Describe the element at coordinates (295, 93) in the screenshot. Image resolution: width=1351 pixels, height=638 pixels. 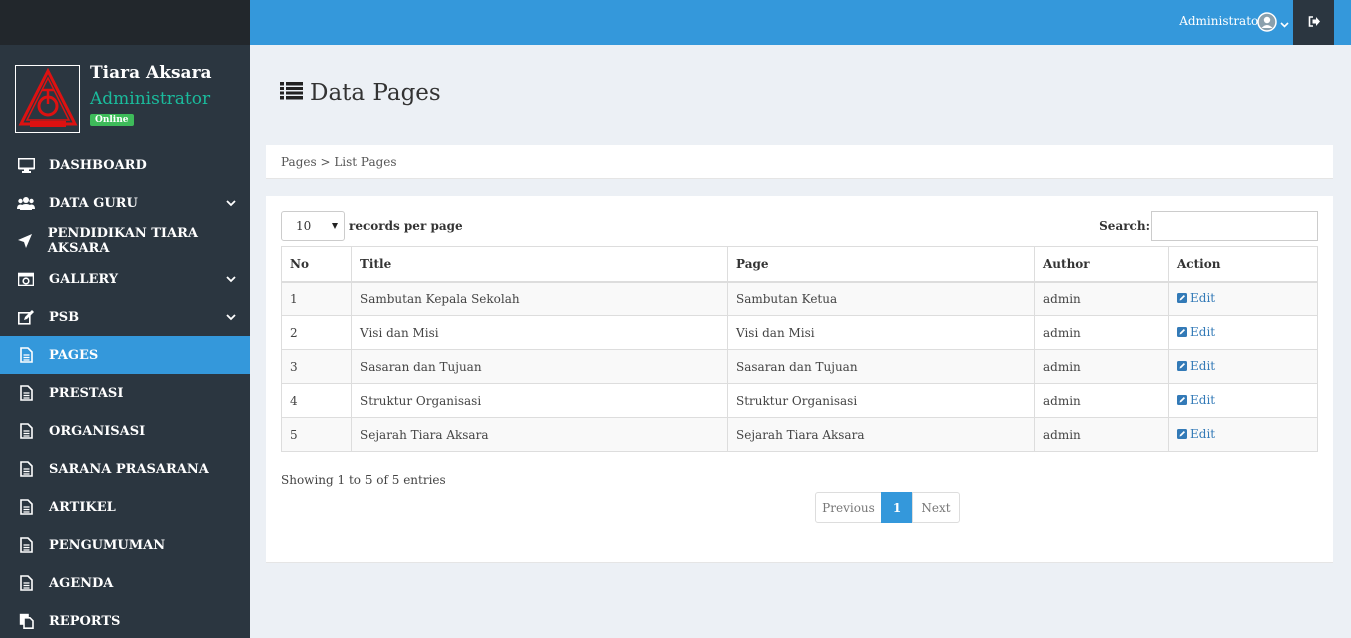
I see `list-icon` at that location.